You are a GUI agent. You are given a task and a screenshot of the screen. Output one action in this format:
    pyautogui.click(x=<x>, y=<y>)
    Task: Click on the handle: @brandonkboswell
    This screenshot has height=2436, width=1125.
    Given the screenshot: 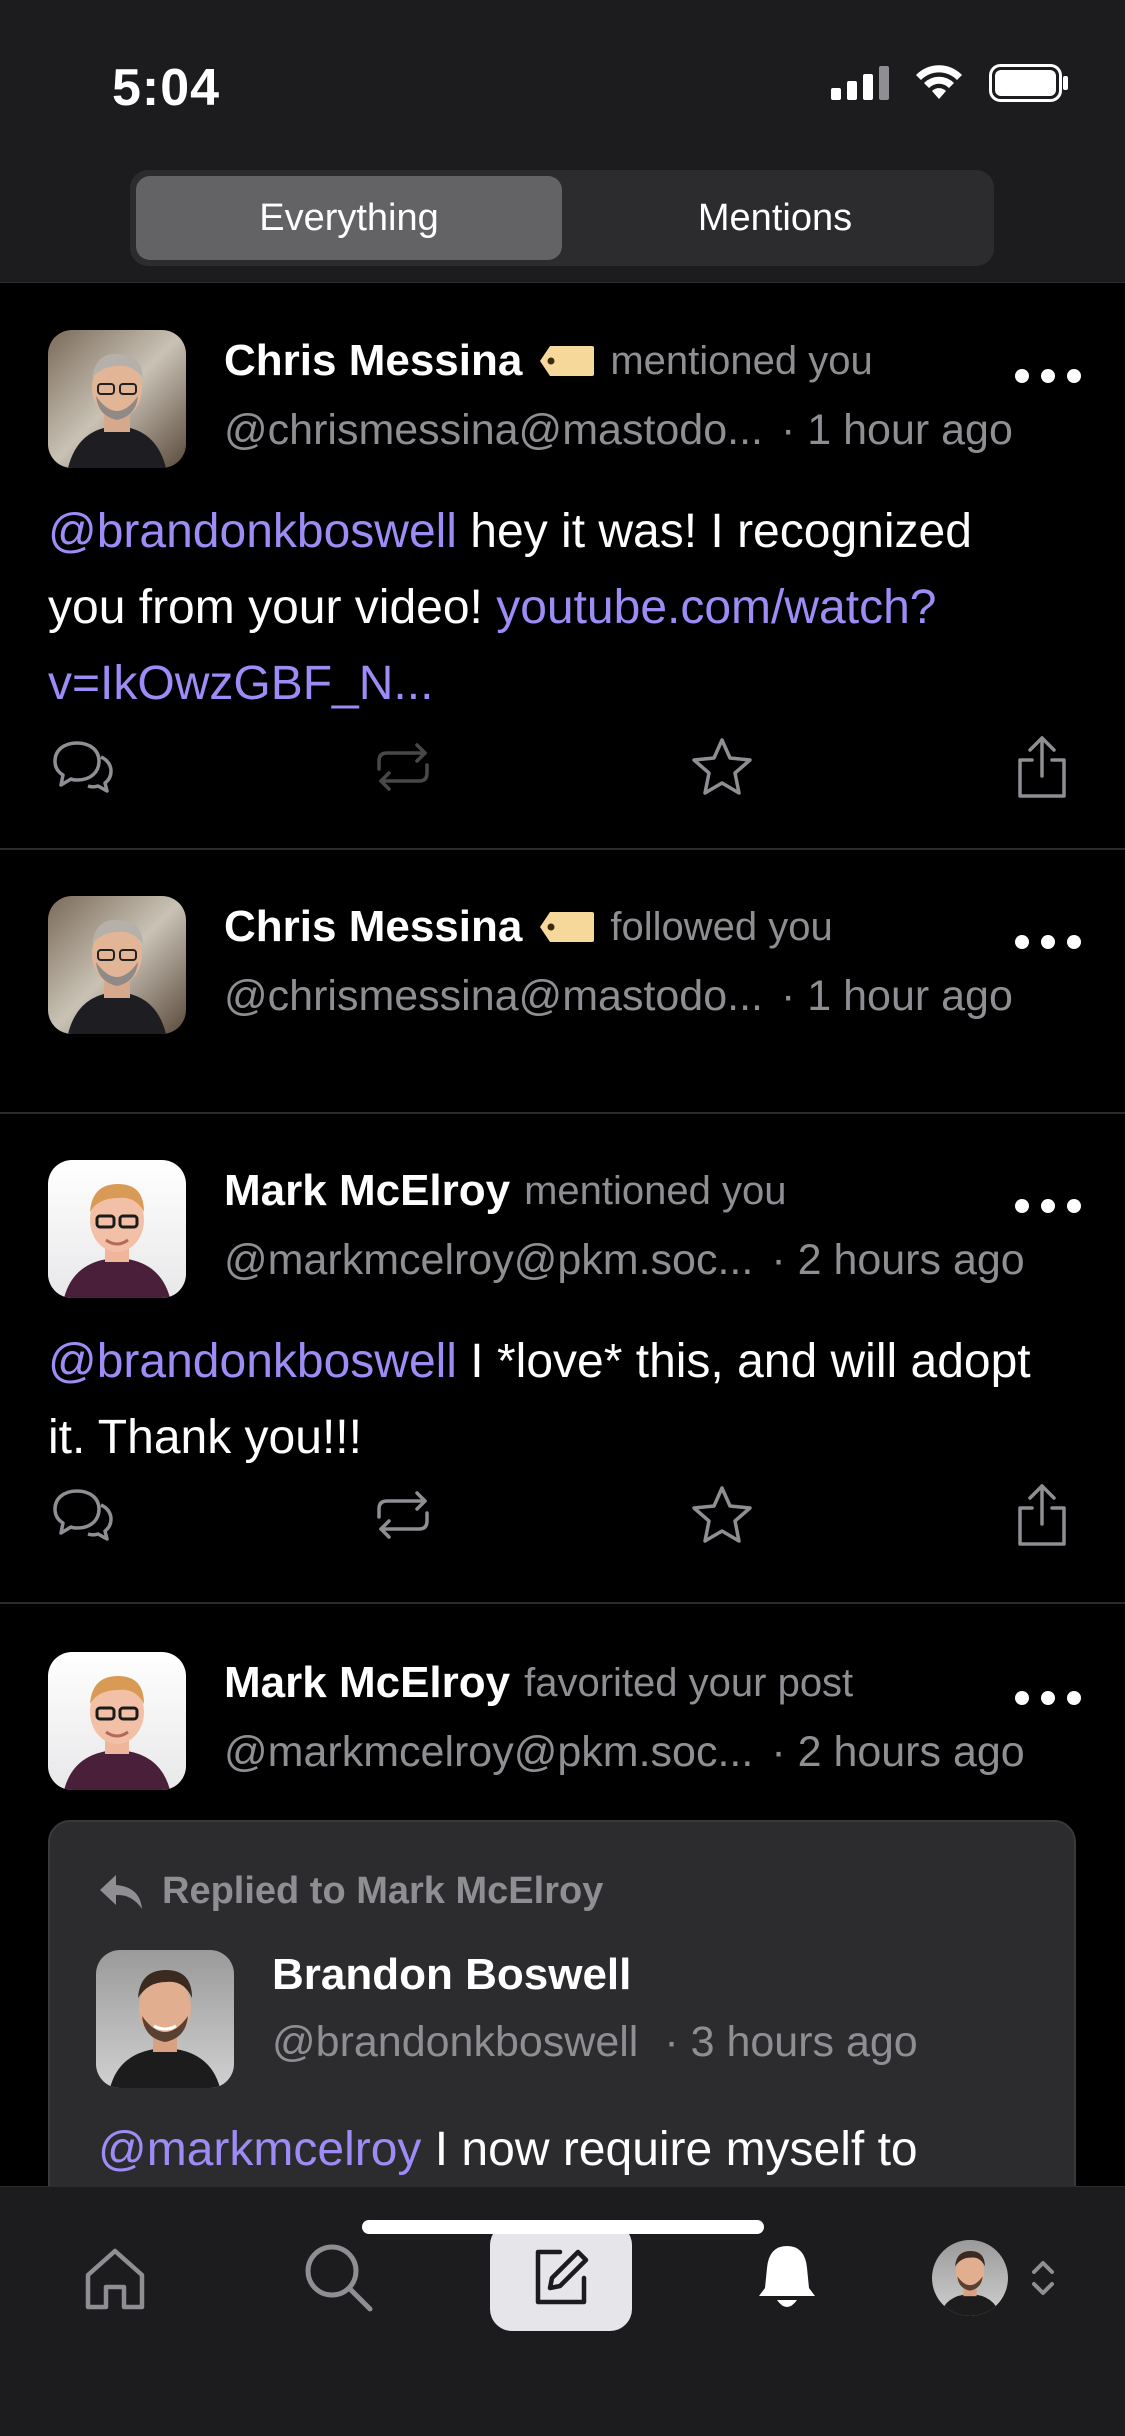 What is the action you would take?
    pyautogui.click(x=455, y=2042)
    